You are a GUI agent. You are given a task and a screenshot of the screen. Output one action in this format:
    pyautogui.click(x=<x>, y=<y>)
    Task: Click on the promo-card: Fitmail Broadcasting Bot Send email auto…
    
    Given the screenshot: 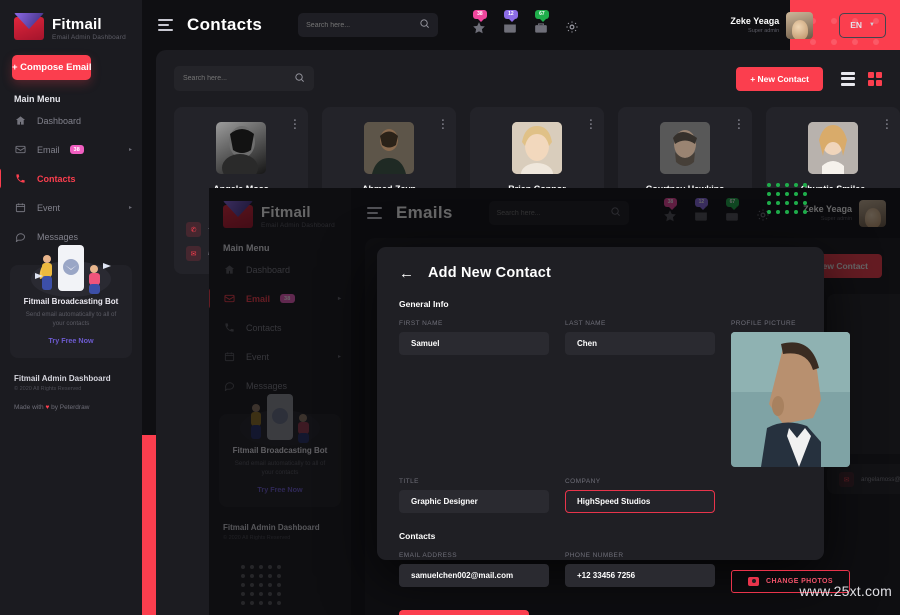 What is the action you would take?
    pyautogui.click(x=71, y=301)
    